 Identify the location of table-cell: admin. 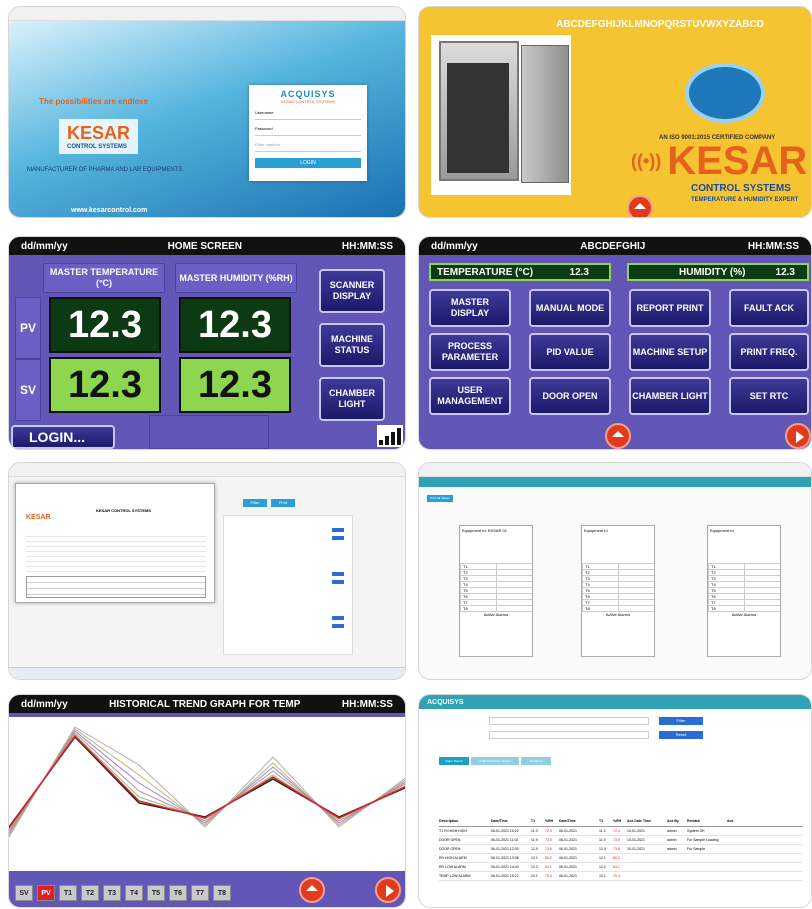
(672, 849).